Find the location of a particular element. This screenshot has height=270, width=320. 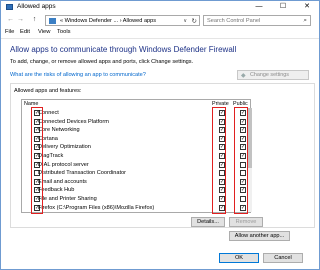

breadcrumb: « Windows Defender ... › Allowed apps is located at coordinates (108, 21).